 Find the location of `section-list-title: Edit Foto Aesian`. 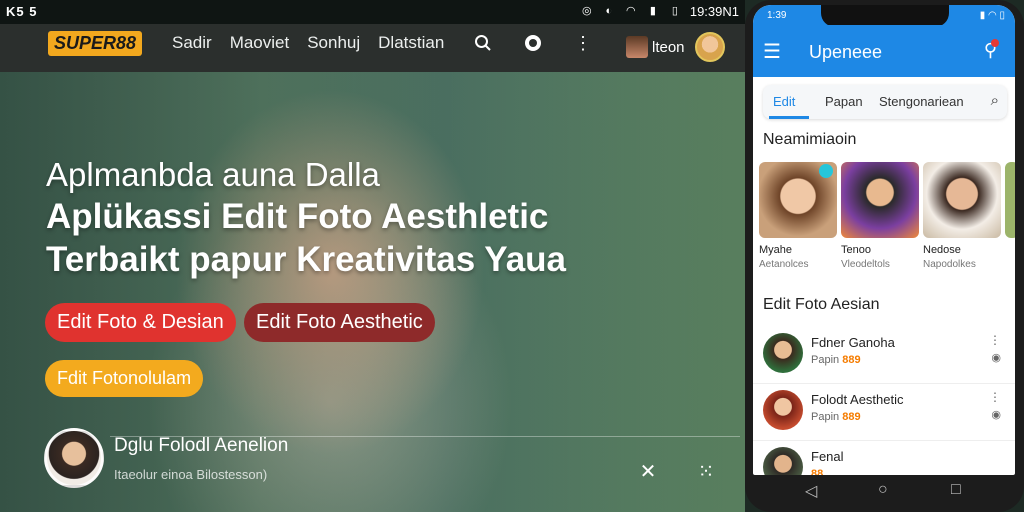

section-list-title: Edit Foto Aesian is located at coordinates (821, 304).